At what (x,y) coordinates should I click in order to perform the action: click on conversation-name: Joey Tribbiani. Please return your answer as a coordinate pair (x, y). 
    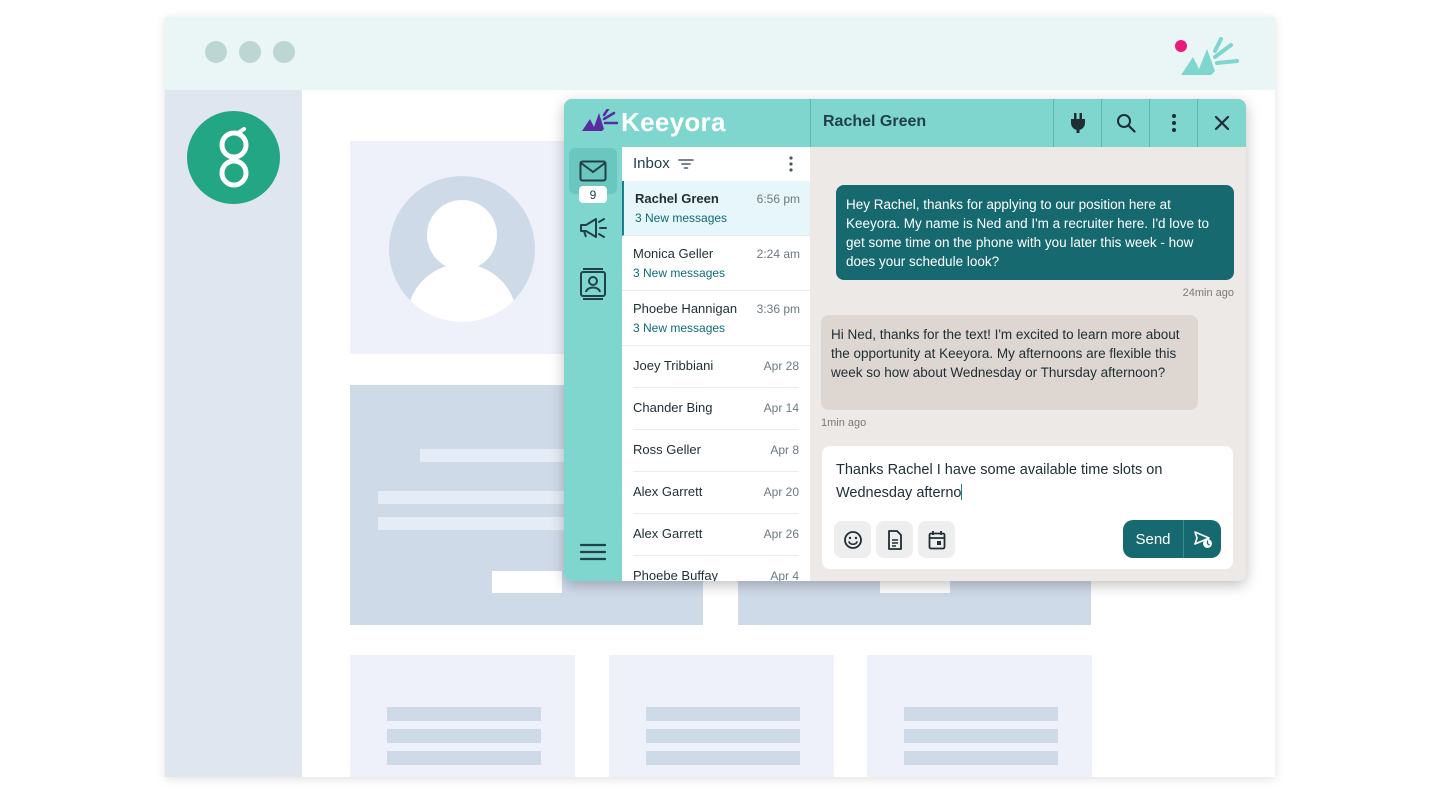
    Looking at the image, I should click on (673, 365).